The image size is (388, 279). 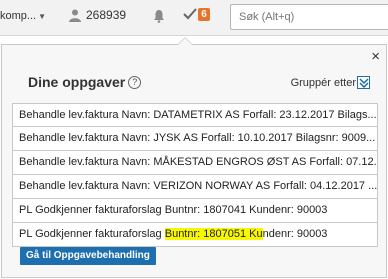 I want to click on user-icon, so click(x=75, y=15).